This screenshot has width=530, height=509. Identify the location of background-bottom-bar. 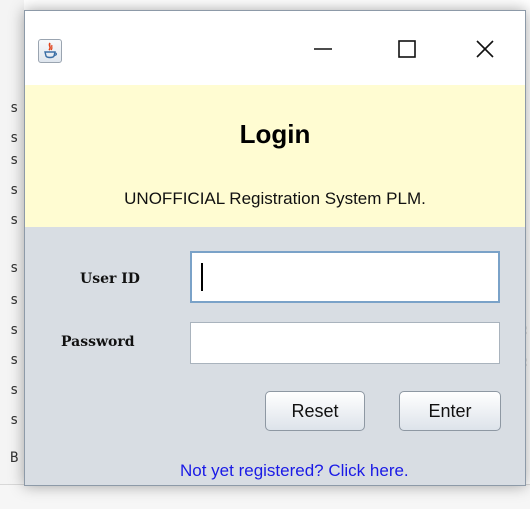
(265, 496).